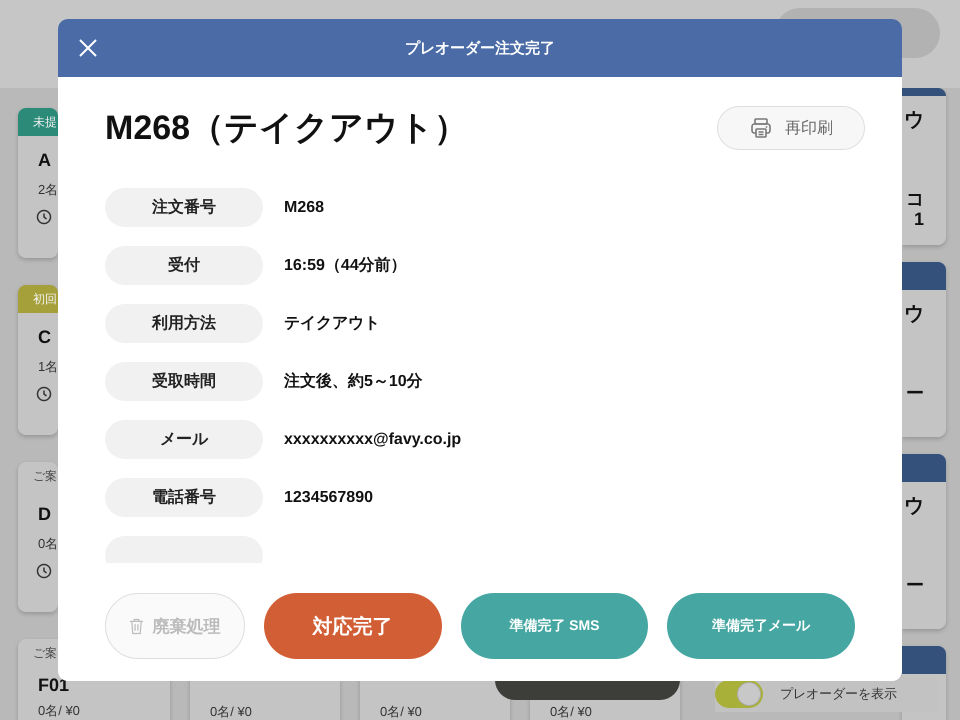 The height and width of the screenshot is (720, 960). Describe the element at coordinates (184, 381) in the screenshot. I see `field-label: 受取時間` at that location.